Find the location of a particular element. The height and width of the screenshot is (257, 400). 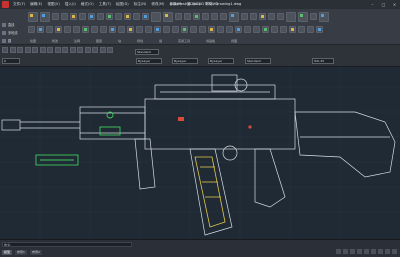

tab-model: 模型 is located at coordinates (7, 252).